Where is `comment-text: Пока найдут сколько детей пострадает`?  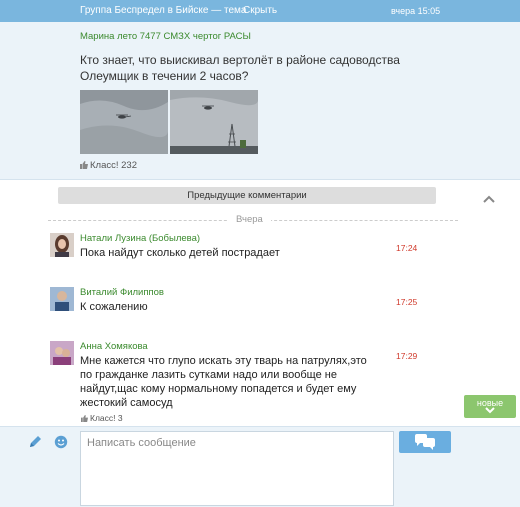
comment-text: Пока найдут сколько детей пострадает is located at coordinates (180, 253).